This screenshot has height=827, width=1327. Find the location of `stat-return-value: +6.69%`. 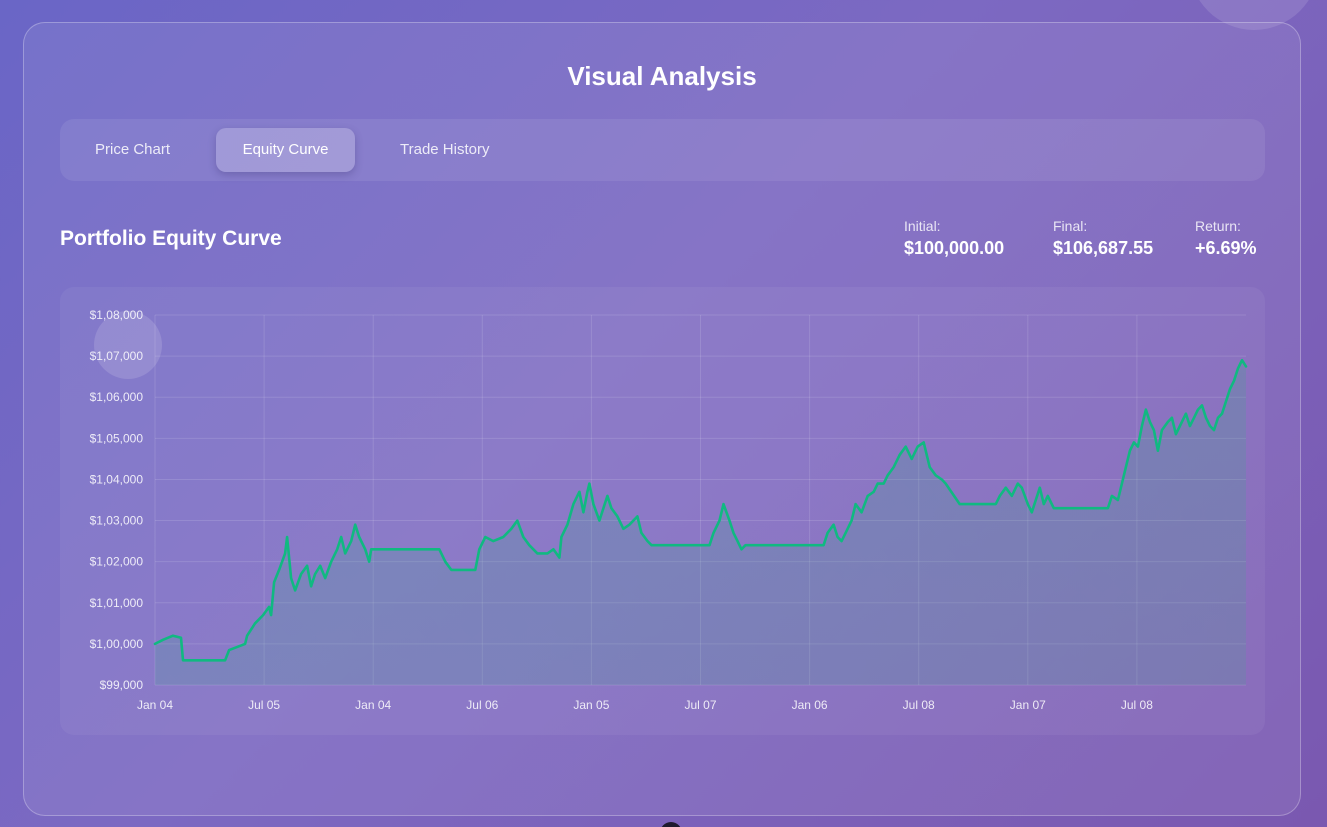

stat-return-value: +6.69% is located at coordinates (1226, 248).